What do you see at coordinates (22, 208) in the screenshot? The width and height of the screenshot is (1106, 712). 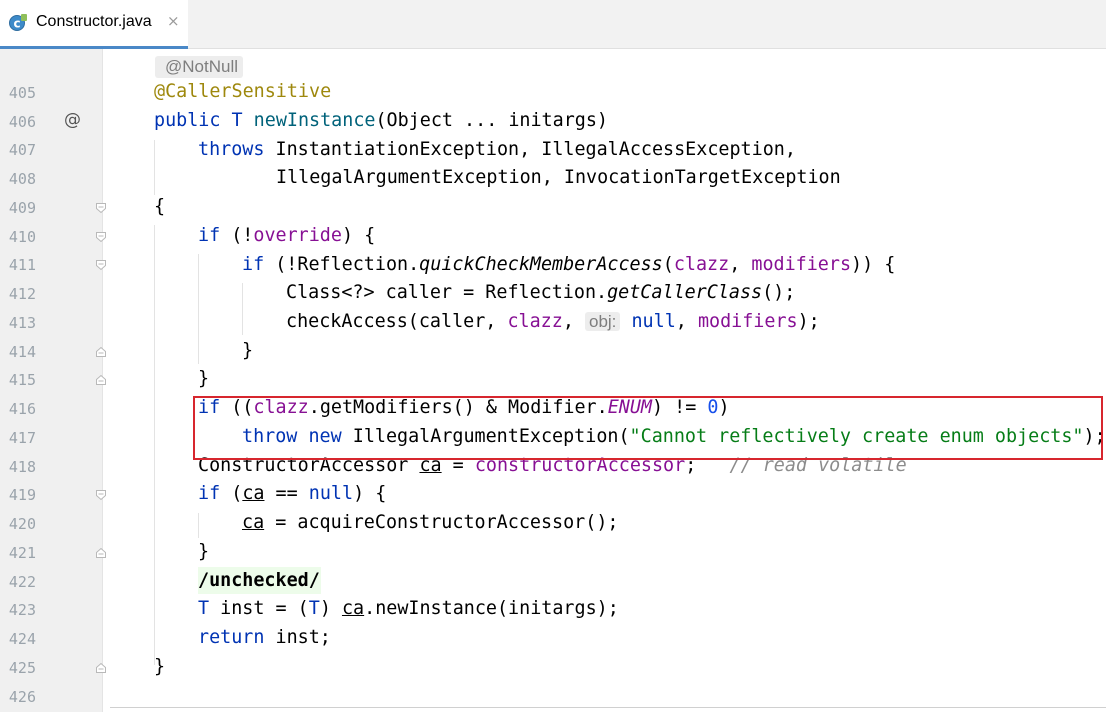 I see `line-number: 409` at bounding box center [22, 208].